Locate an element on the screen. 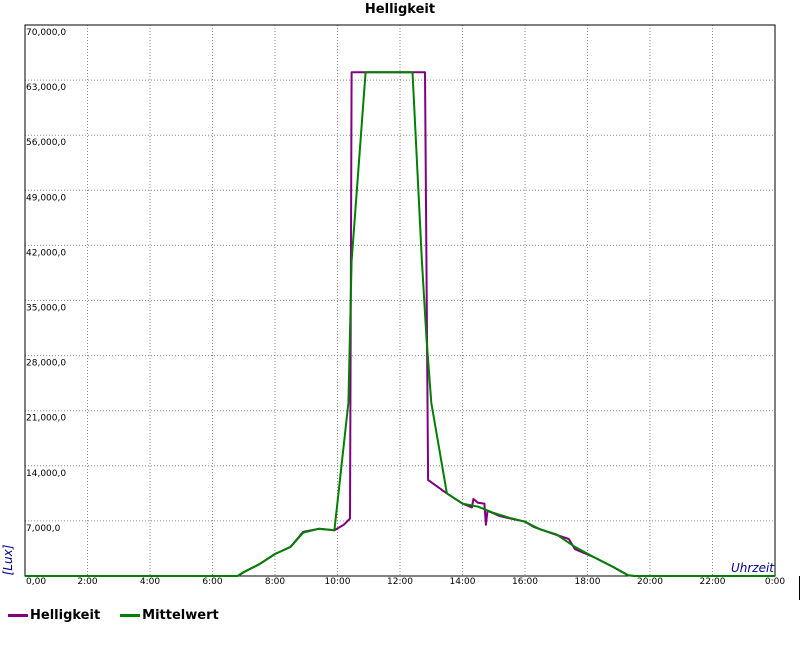 This screenshot has width=800, height=650. y-axis-label: [Lux] is located at coordinates (8, 559).